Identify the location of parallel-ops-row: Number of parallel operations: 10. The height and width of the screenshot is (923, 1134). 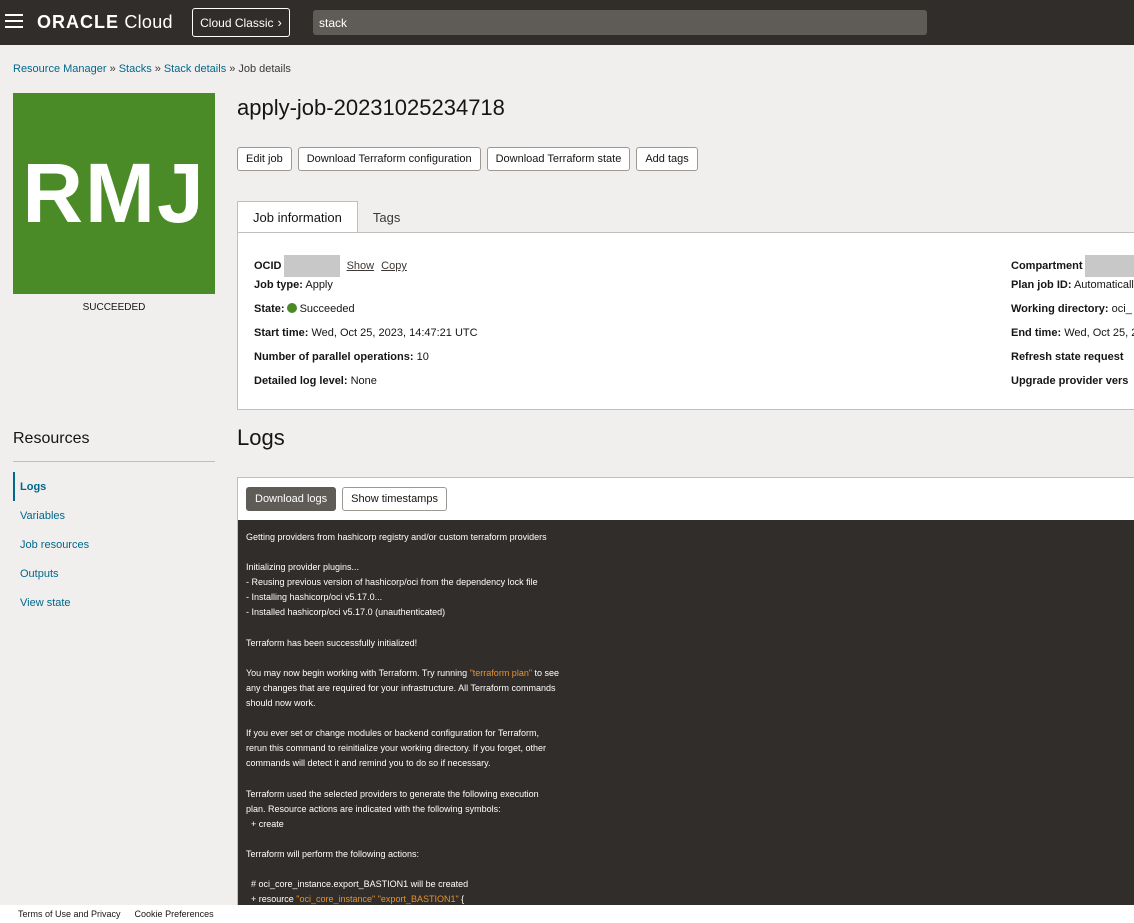
(341, 357).